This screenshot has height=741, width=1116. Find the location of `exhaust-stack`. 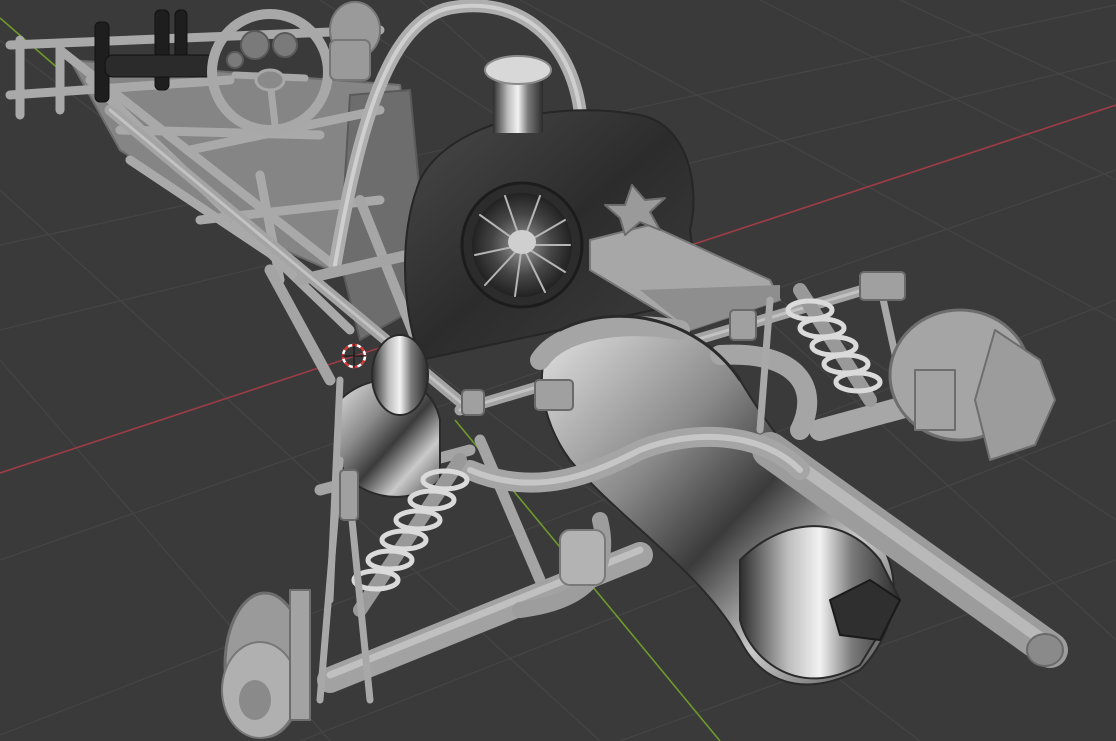

exhaust-stack is located at coordinates (518, 94).